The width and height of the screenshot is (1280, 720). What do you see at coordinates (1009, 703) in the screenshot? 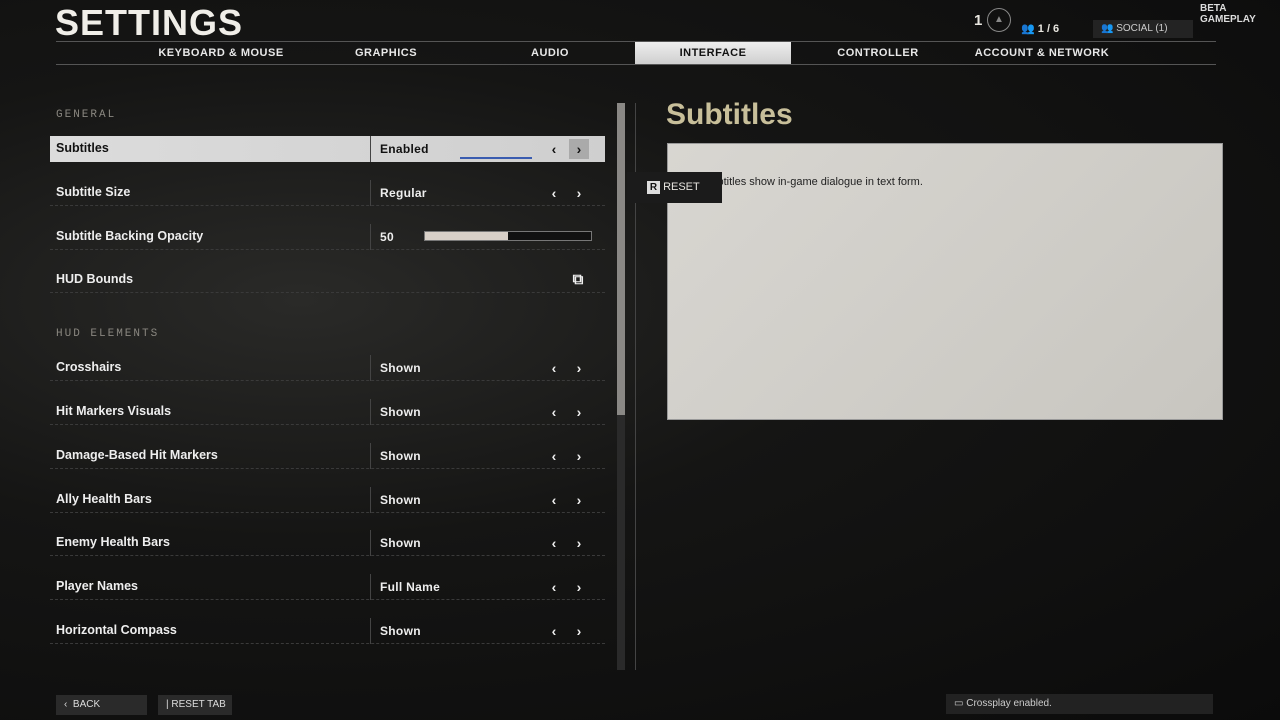
I see `crossplay-label: Crossplay enabled.` at bounding box center [1009, 703].